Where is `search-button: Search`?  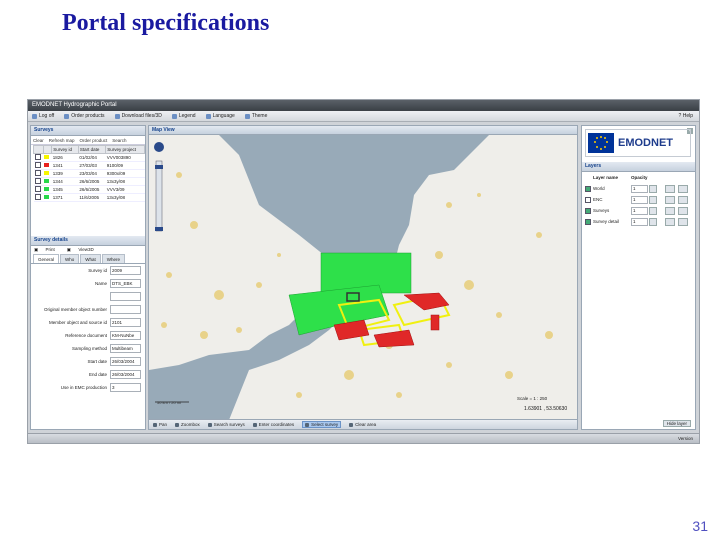 search-button: Search is located at coordinates (119, 140).